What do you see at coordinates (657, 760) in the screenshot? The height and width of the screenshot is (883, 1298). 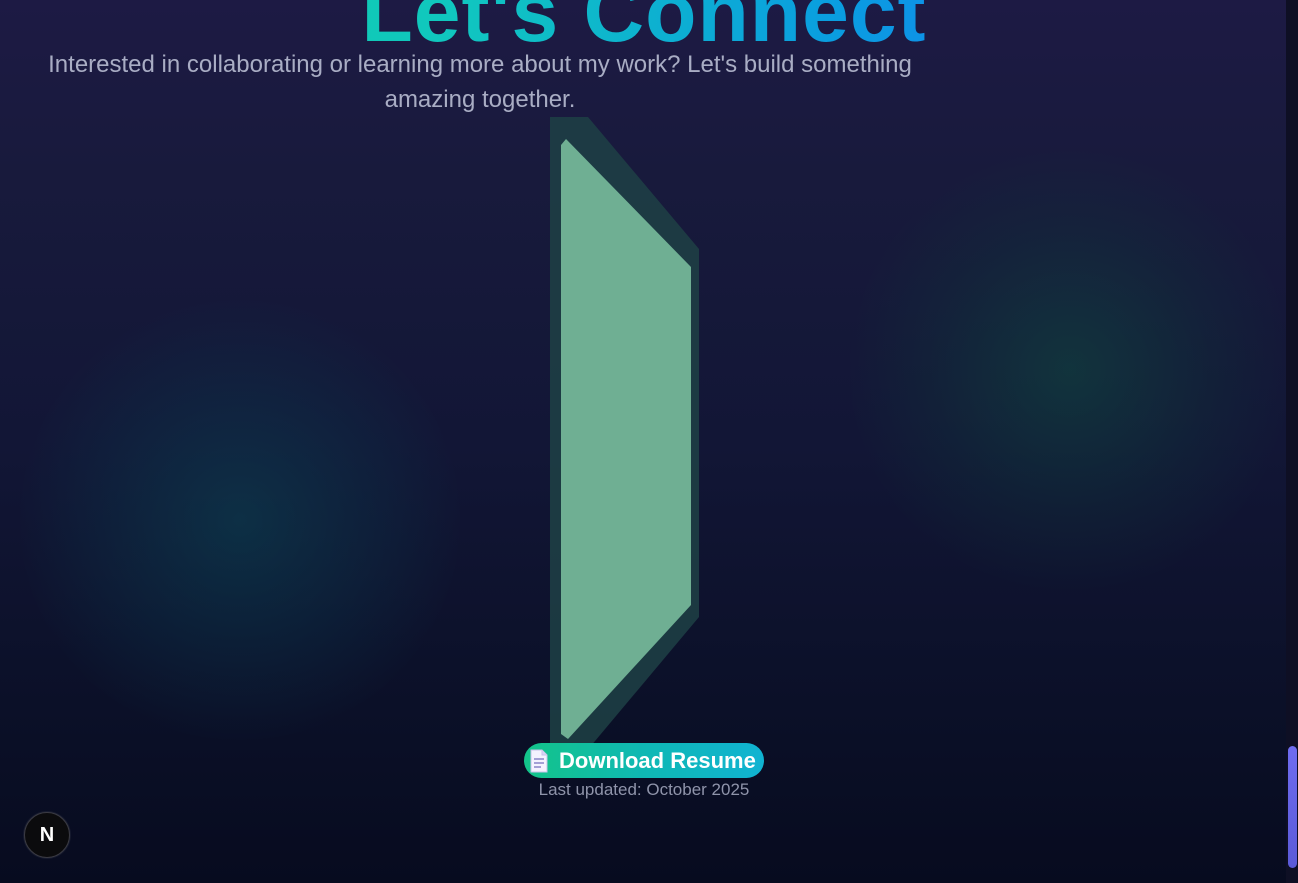 I see `download-resume-label: Download Resume` at bounding box center [657, 760].